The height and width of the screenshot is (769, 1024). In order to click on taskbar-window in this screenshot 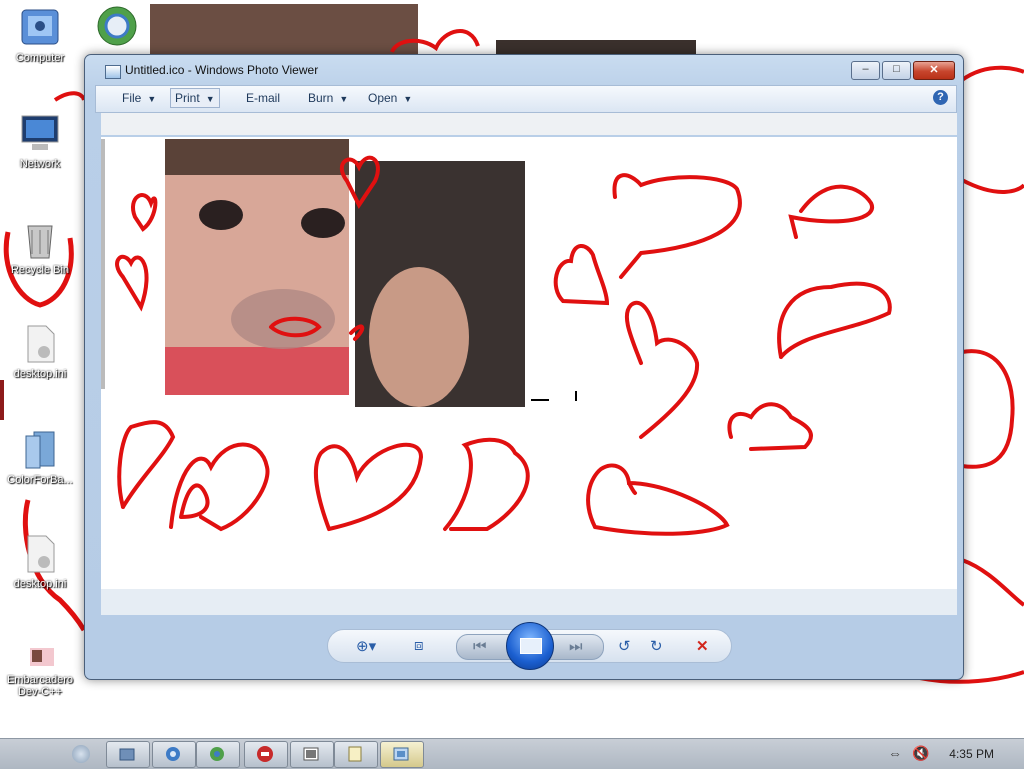, I will do `click(312, 754)`.